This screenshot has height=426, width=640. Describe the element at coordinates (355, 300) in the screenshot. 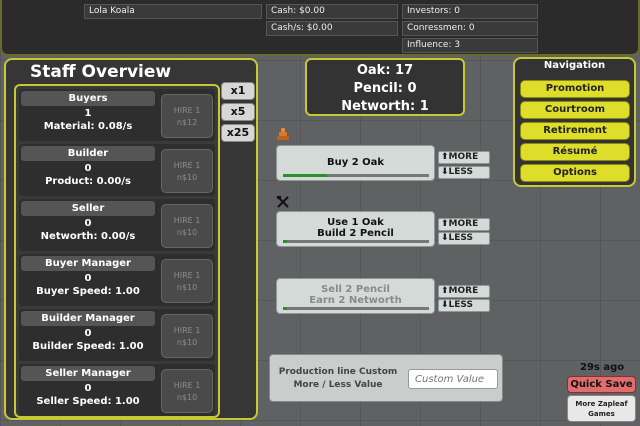

I see `production-line-sublabel: Earn 2 Networth` at that location.